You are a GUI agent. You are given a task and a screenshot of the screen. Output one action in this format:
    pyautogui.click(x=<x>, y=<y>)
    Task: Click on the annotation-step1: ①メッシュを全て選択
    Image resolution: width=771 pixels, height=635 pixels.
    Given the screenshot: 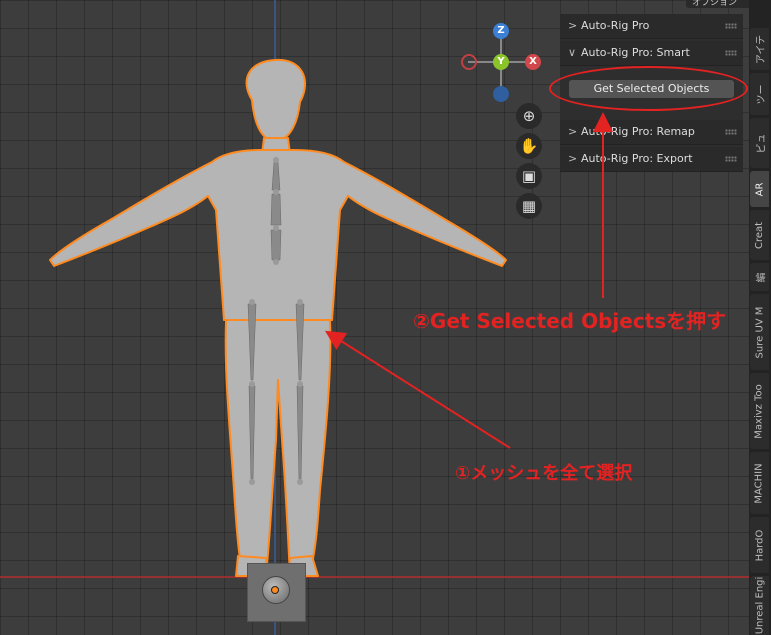 What is the action you would take?
    pyautogui.click(x=544, y=473)
    